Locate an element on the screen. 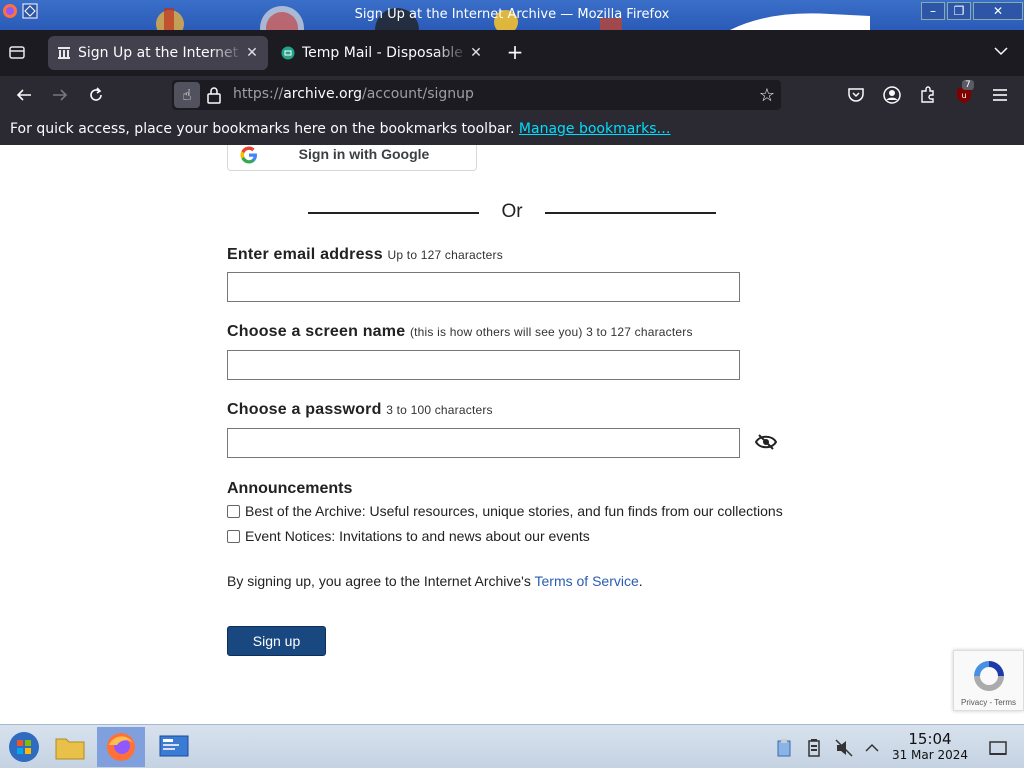  email-field is located at coordinates (483, 287).